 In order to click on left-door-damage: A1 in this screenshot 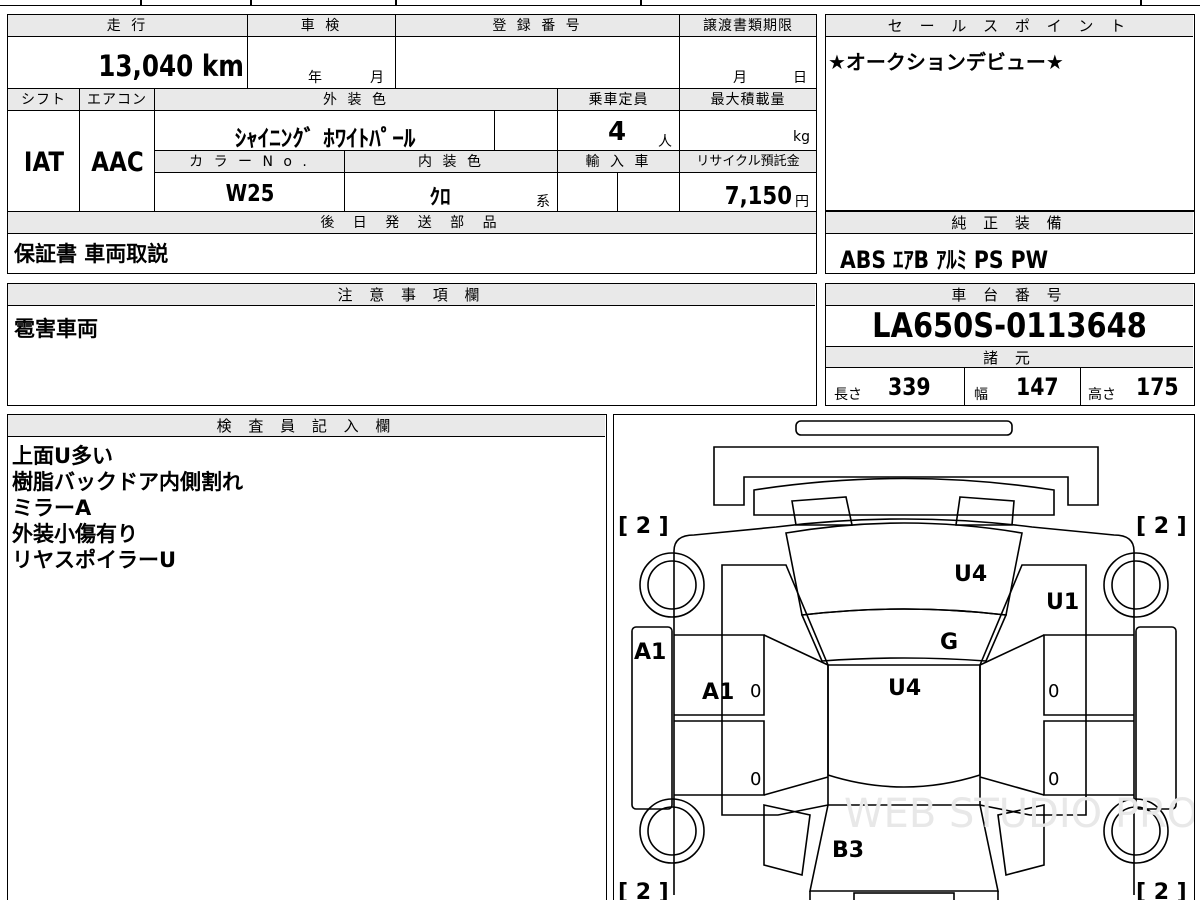, I will do `click(718, 692)`.